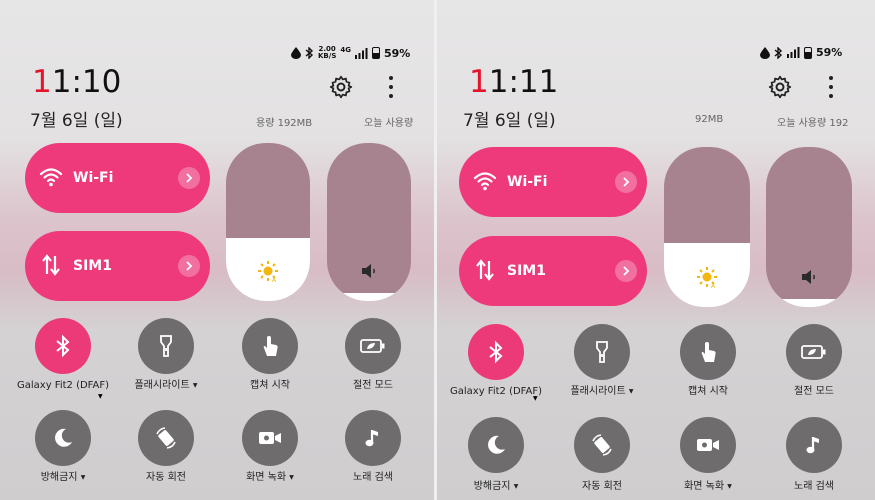  What do you see at coordinates (92, 266) in the screenshot?
I see `sim-label: SIM1` at bounding box center [92, 266].